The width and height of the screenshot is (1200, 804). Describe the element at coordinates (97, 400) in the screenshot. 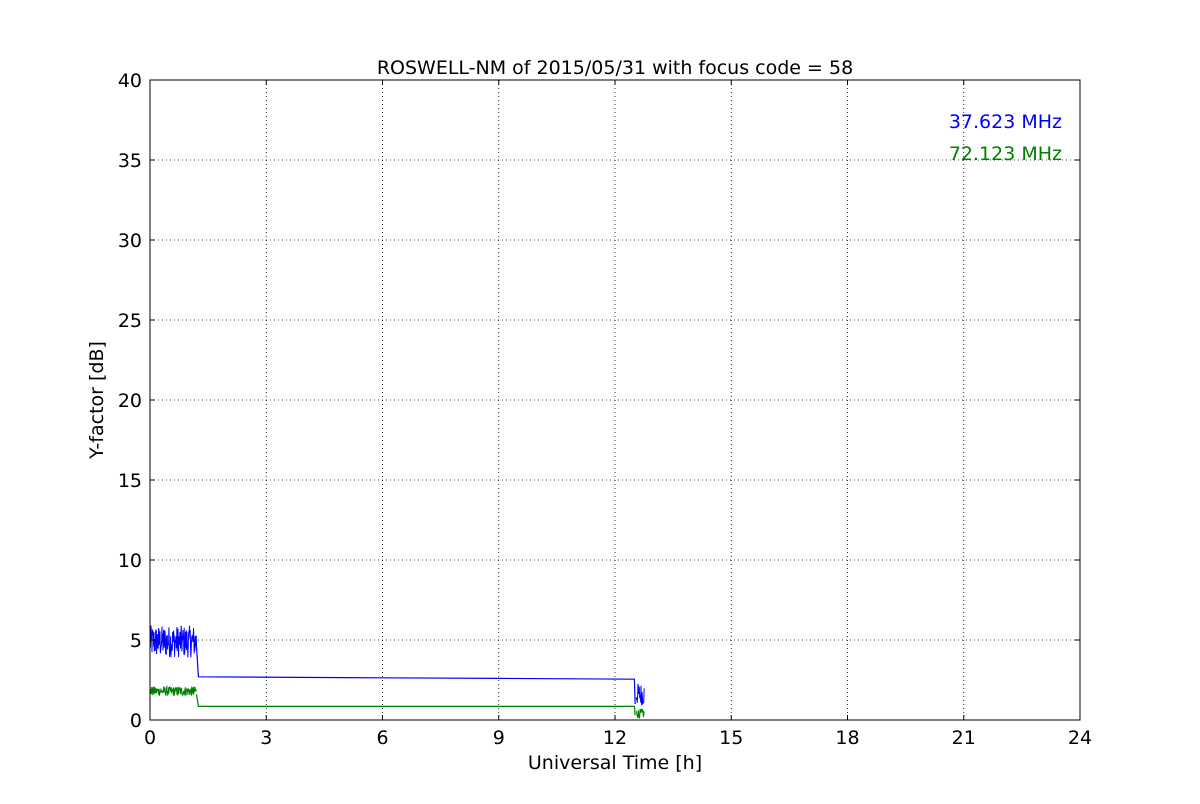

I see `y-axis-label: Y-factor [dB]` at that location.